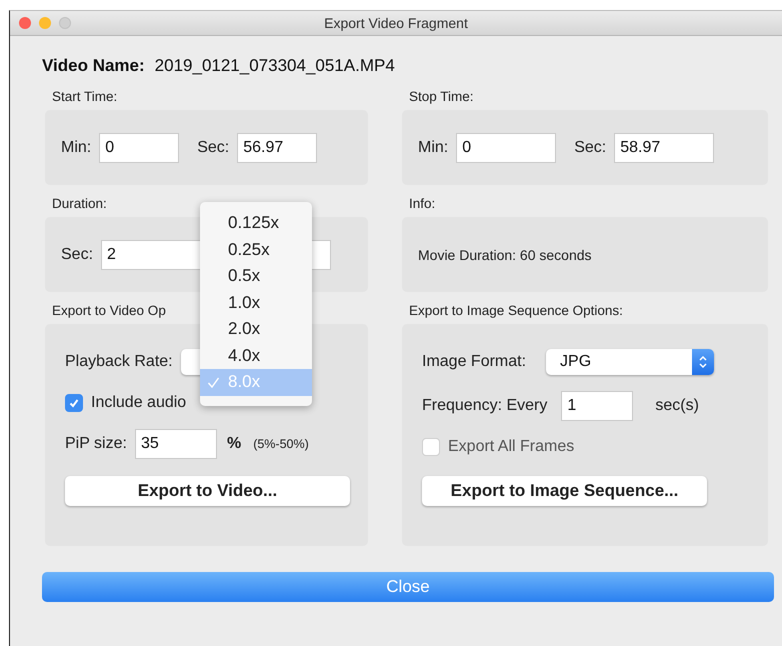 The height and width of the screenshot is (646, 782). I want to click on export-all-frames-label: Export All Frames, so click(511, 447).